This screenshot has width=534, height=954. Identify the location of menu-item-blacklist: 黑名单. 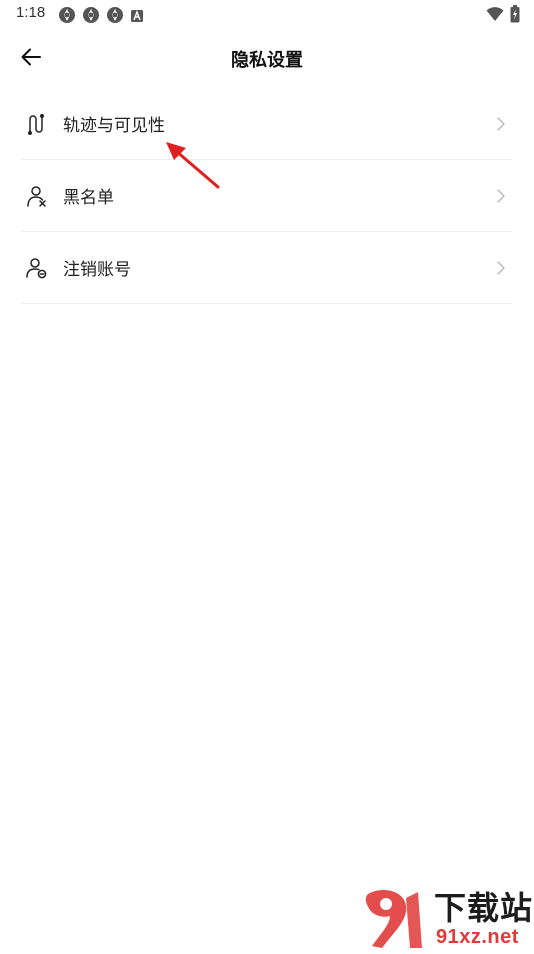
(267, 196).